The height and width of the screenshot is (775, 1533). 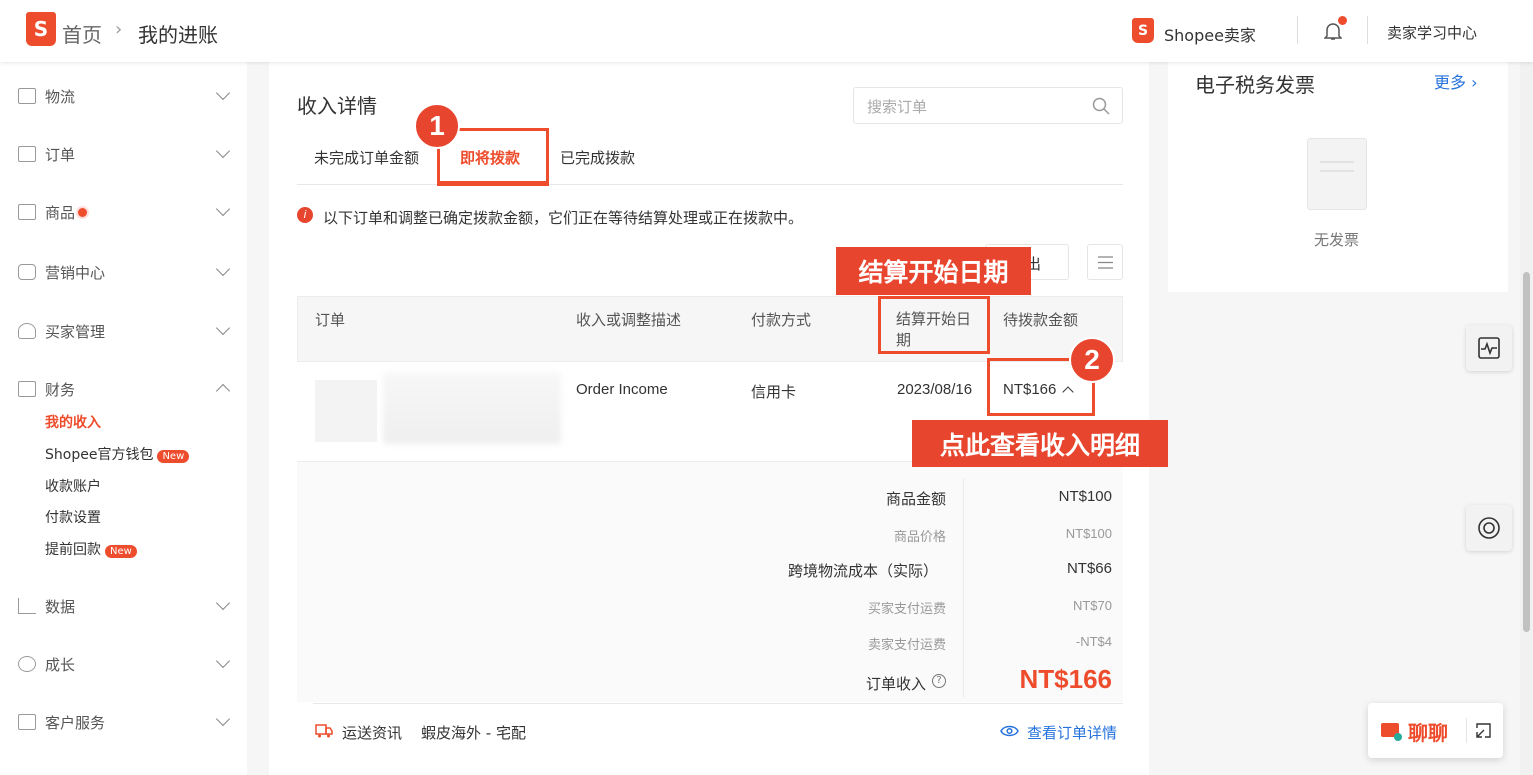 I want to click on pulse-icon, so click(x=1489, y=348).